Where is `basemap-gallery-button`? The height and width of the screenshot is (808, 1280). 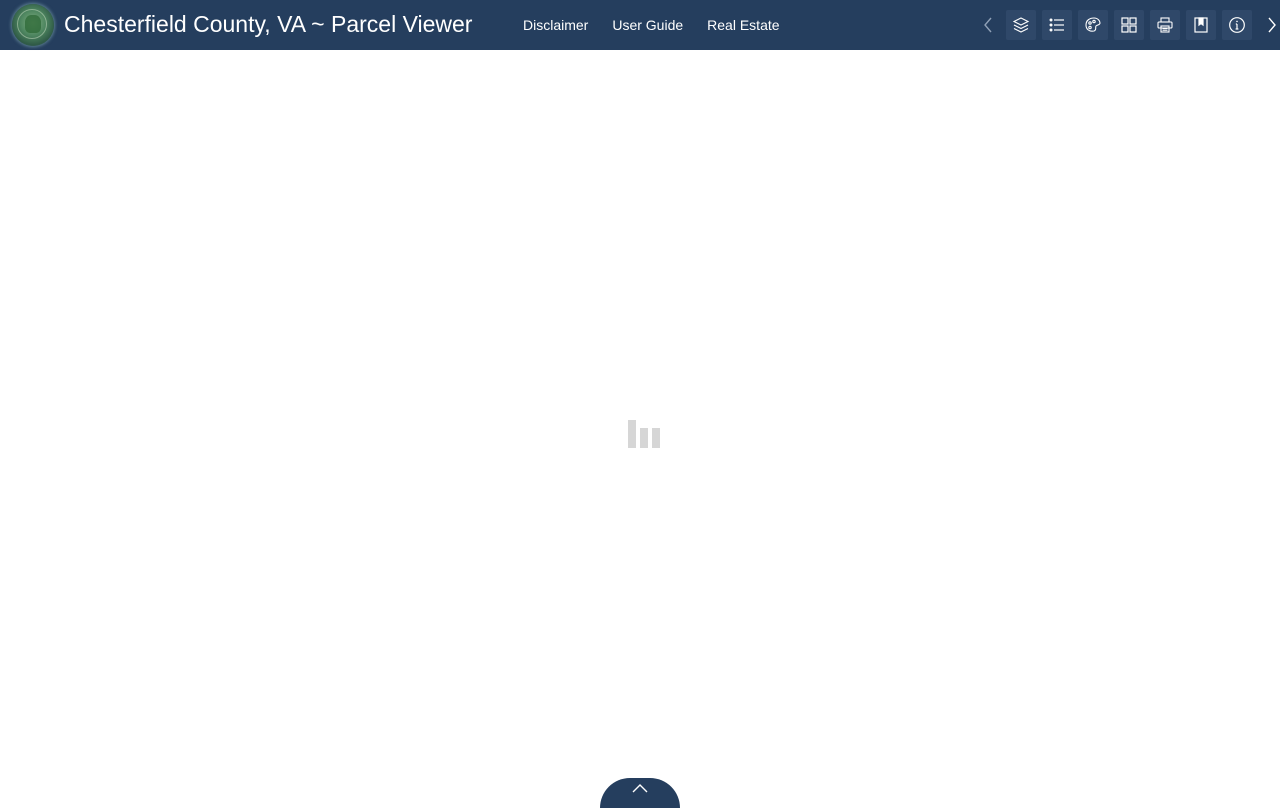
basemap-gallery-button is located at coordinates (1093, 25).